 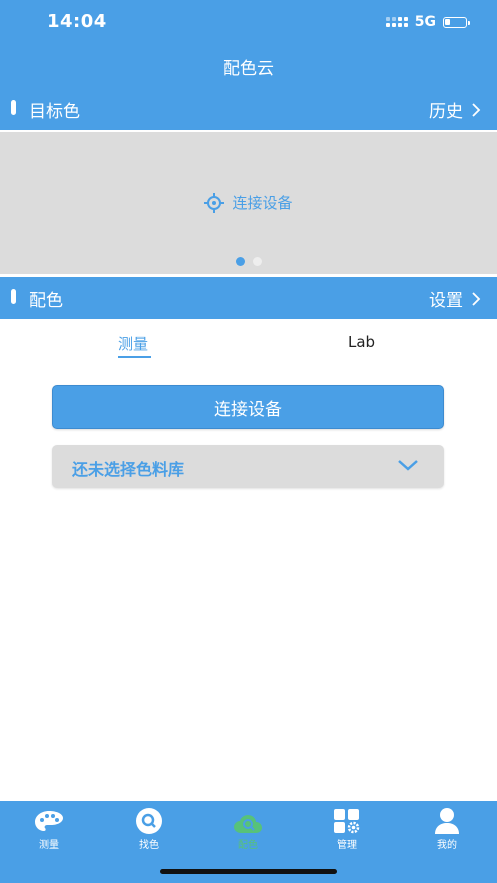 I want to click on page-dot, so click(x=257, y=261).